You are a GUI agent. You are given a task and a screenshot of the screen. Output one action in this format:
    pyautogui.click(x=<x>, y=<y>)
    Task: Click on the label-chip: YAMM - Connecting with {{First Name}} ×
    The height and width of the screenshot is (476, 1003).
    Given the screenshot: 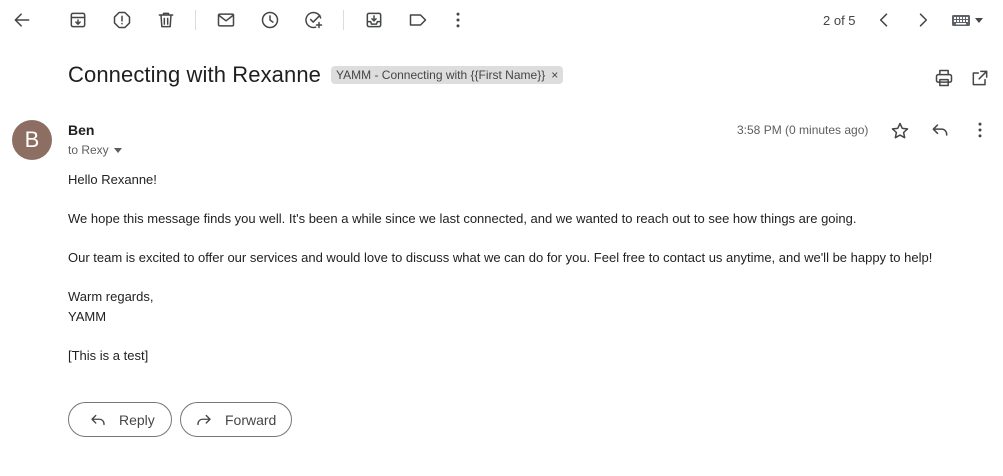 What is the action you would take?
    pyautogui.click(x=447, y=75)
    